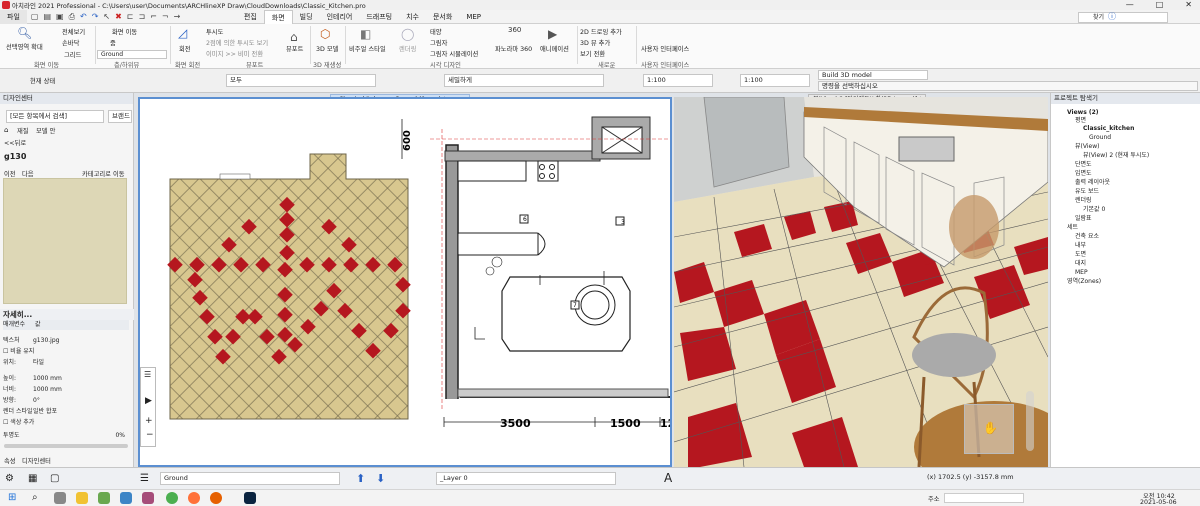 The image size is (1200, 506). Describe the element at coordinates (1083, 219) in the screenshot. I see `tree-item-schedule: 일람표` at that location.